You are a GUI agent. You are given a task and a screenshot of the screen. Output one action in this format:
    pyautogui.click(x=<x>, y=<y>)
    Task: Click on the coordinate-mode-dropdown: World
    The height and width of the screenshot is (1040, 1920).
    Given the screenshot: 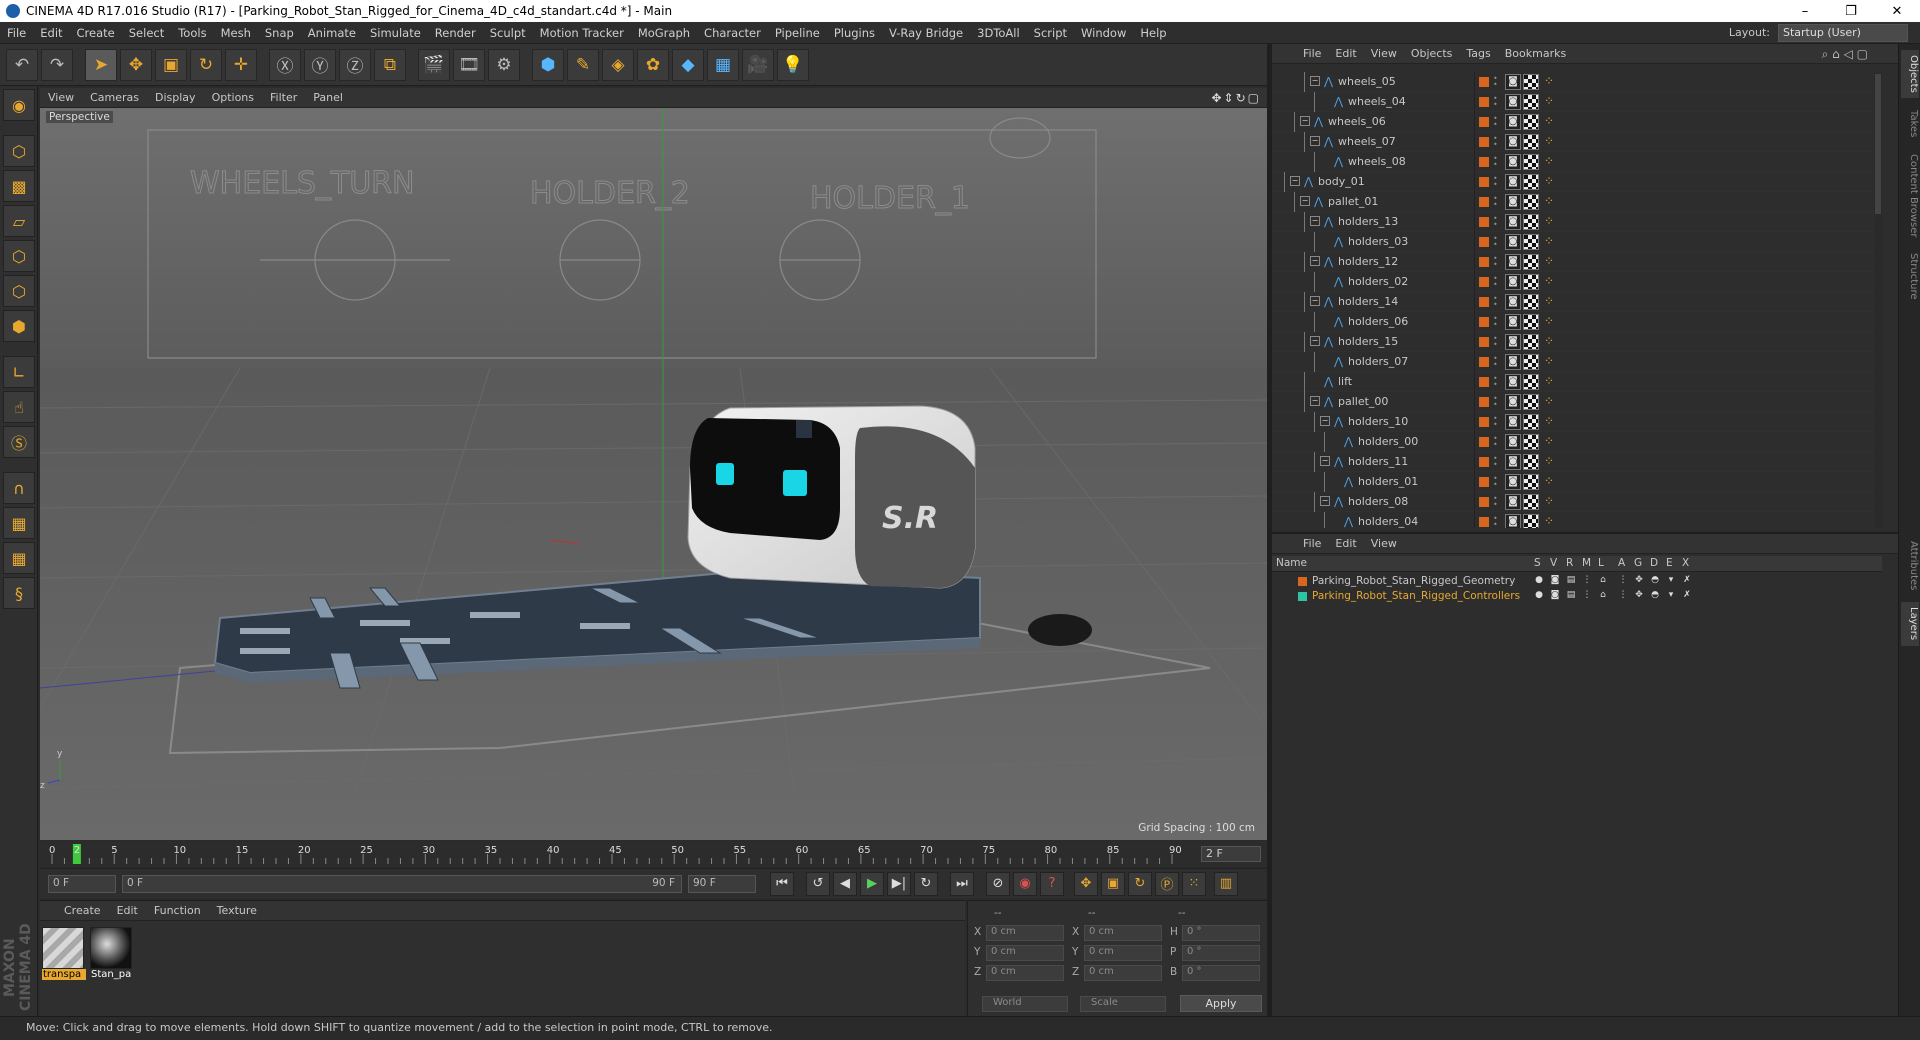 What is the action you would take?
    pyautogui.click(x=1025, y=1004)
    